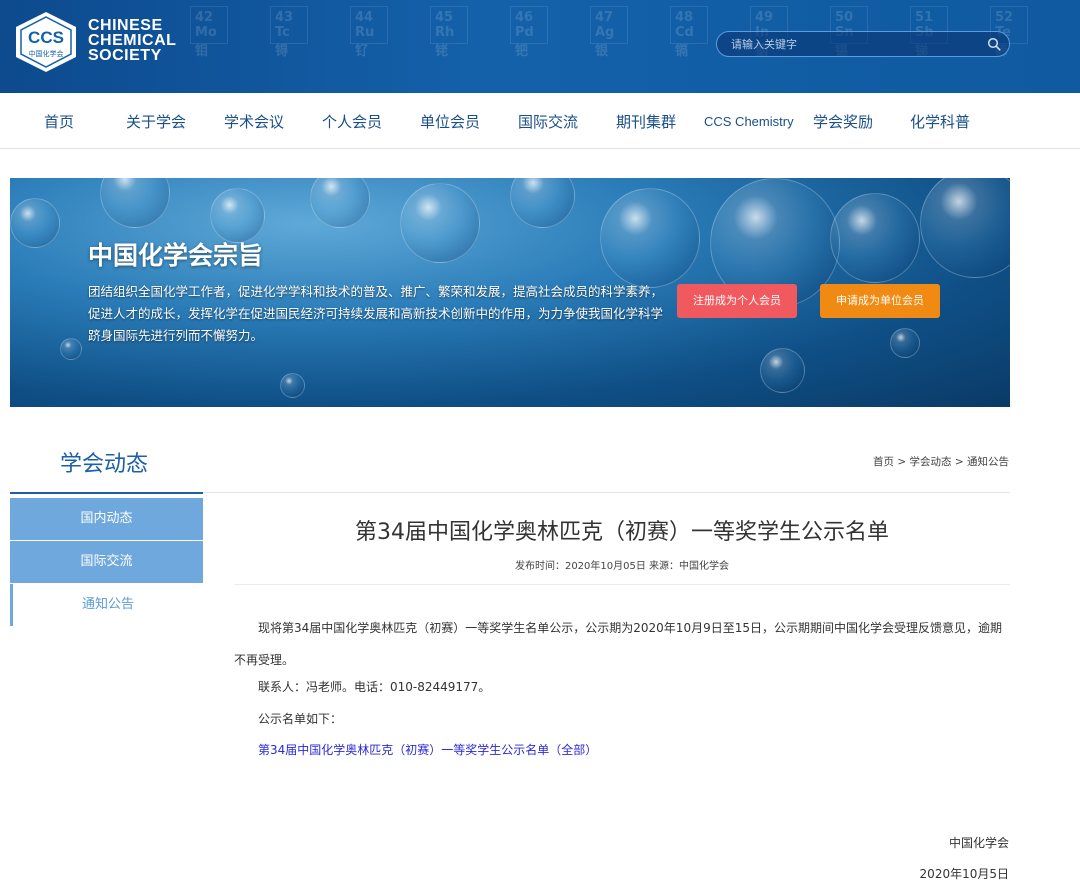 The height and width of the screenshot is (888, 1080). I want to click on periodic-cell: 45 Rh 铑, so click(449, 32).